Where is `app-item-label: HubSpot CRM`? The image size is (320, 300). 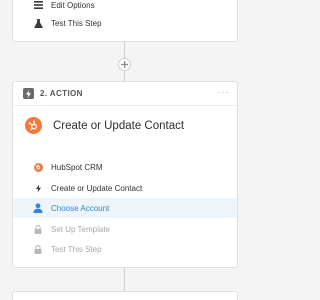
app-item-label: HubSpot CRM is located at coordinates (77, 167).